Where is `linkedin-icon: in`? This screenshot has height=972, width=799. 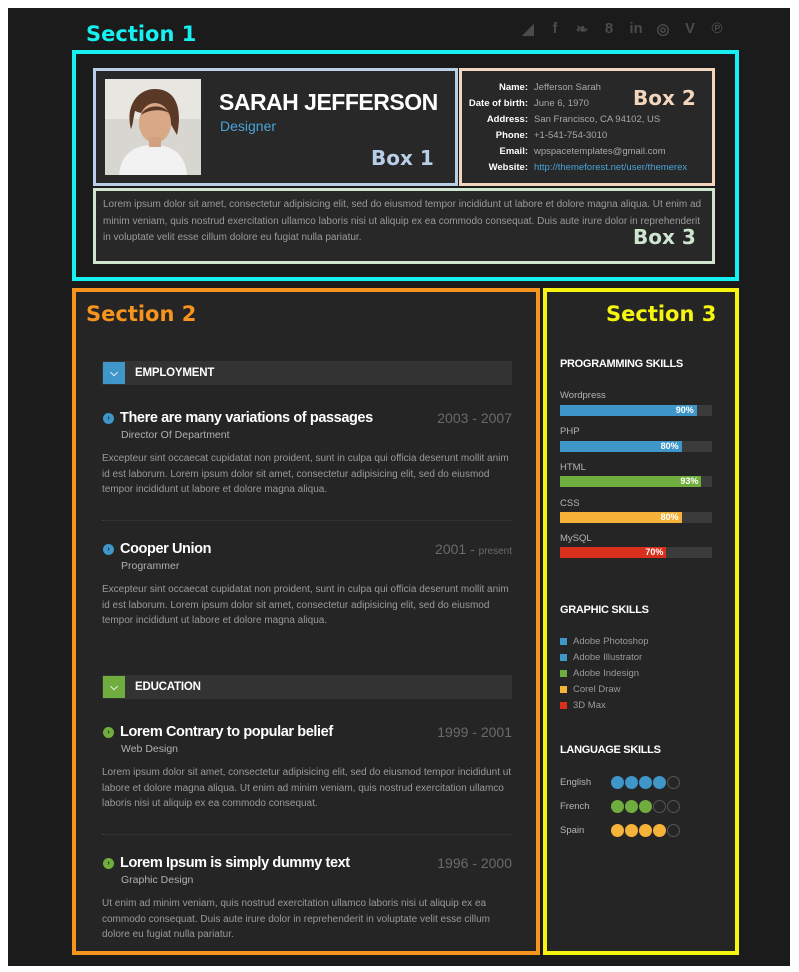
linkedin-icon: in is located at coordinates (636, 29).